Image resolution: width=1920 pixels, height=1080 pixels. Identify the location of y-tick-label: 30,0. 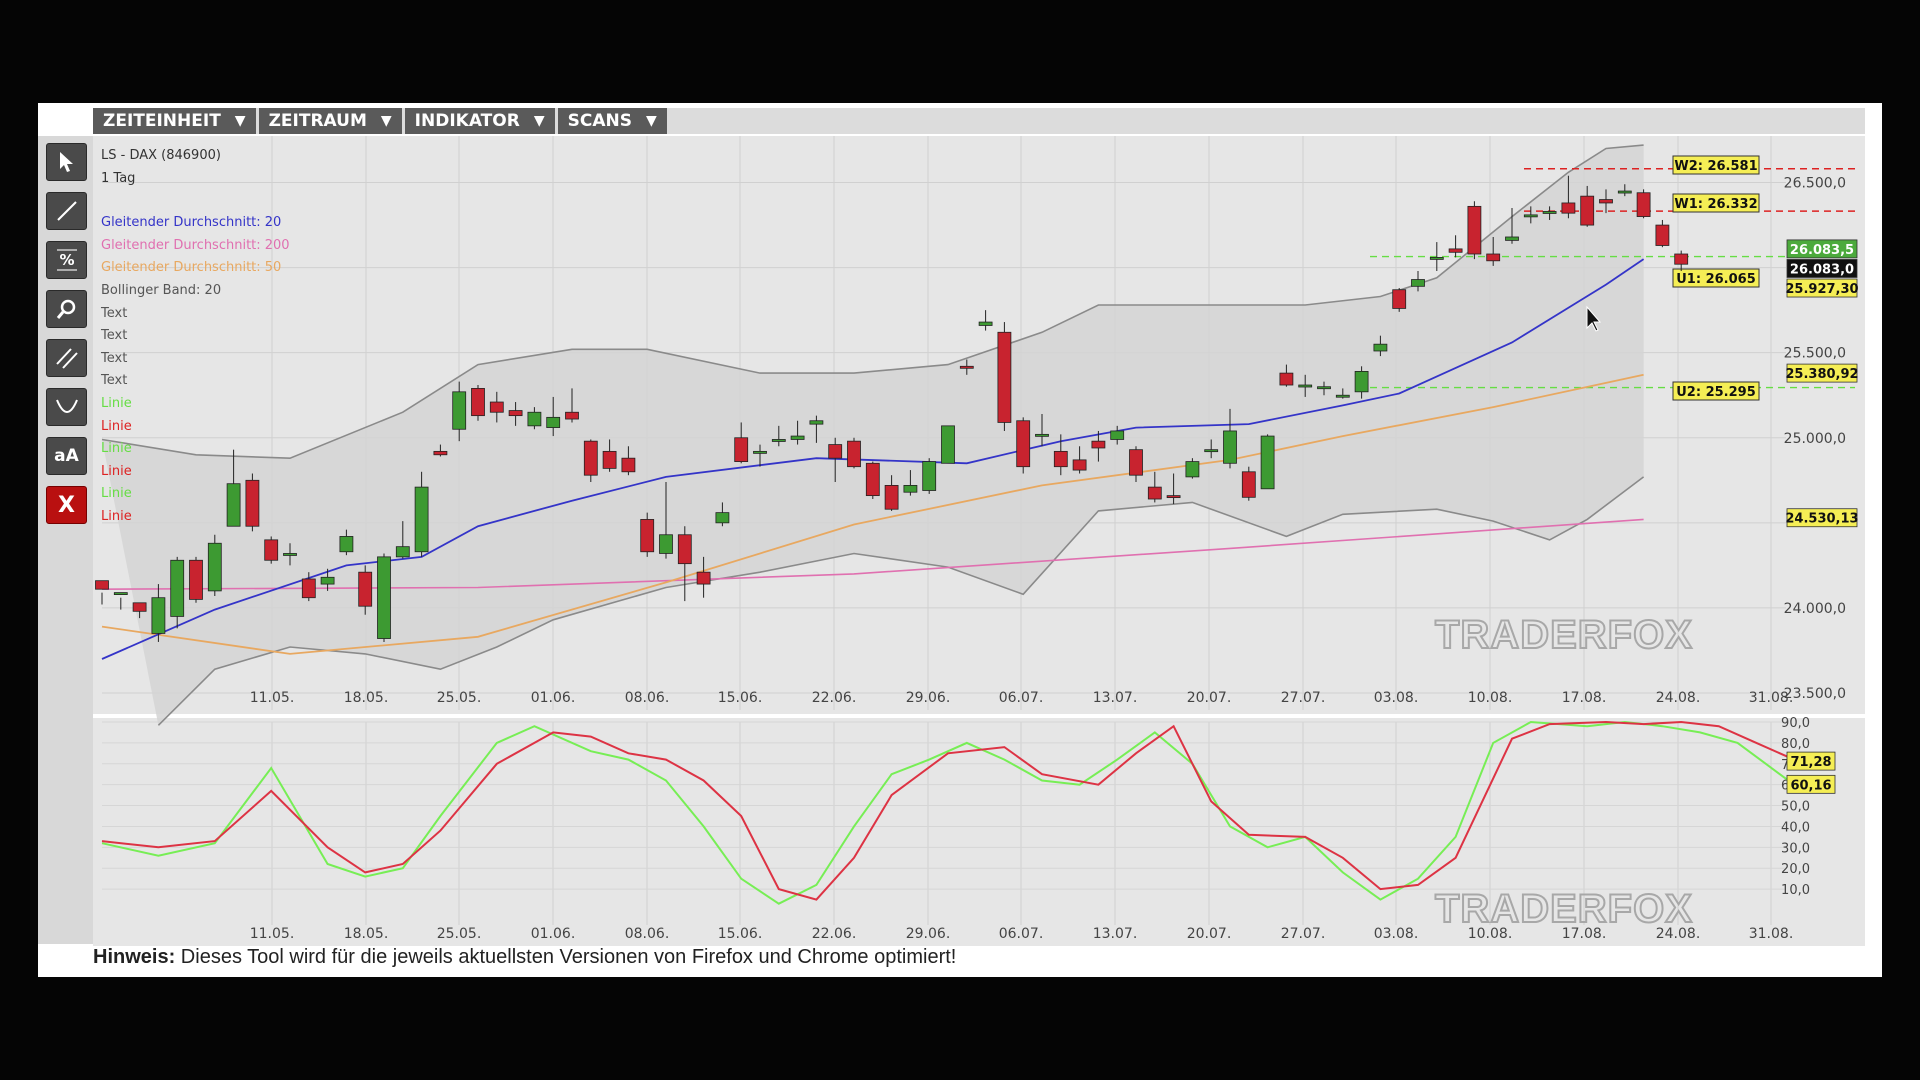
(1795, 848).